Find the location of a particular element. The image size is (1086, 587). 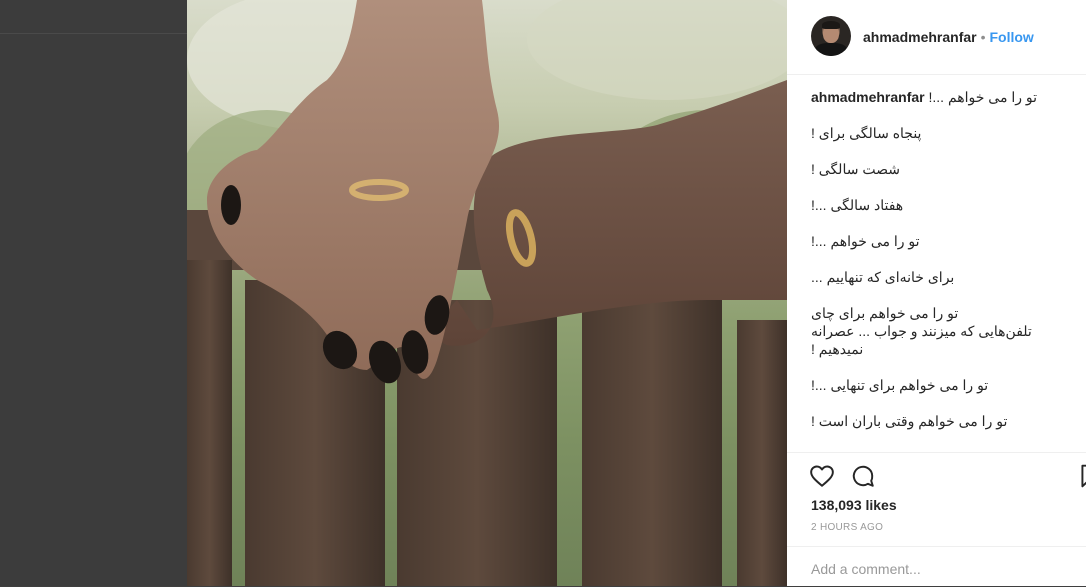

likes-count: 138,093 likes is located at coordinates (854, 505).